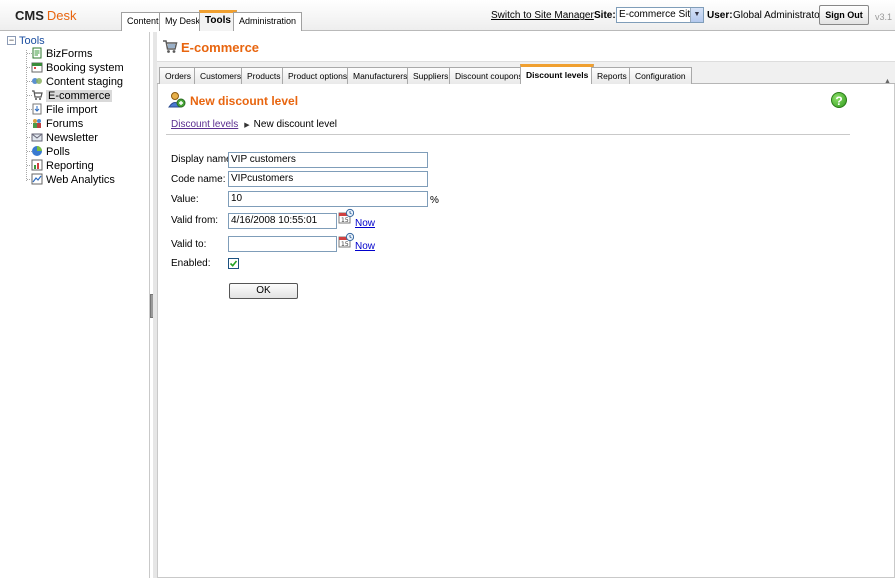 The height and width of the screenshot is (578, 895). I want to click on checkmark-icon, so click(233, 263).